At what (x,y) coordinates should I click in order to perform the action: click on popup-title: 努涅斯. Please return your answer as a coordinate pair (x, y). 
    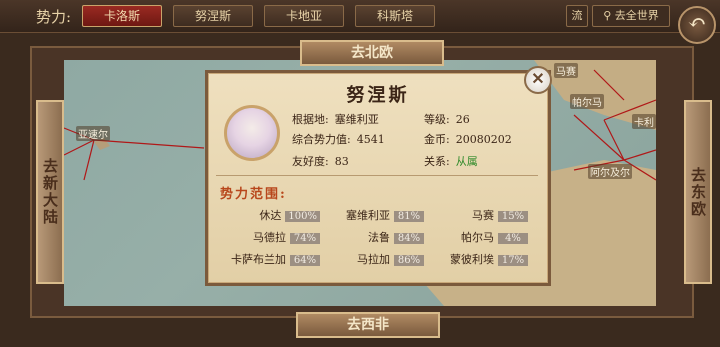
    Looking at the image, I should click on (378, 95).